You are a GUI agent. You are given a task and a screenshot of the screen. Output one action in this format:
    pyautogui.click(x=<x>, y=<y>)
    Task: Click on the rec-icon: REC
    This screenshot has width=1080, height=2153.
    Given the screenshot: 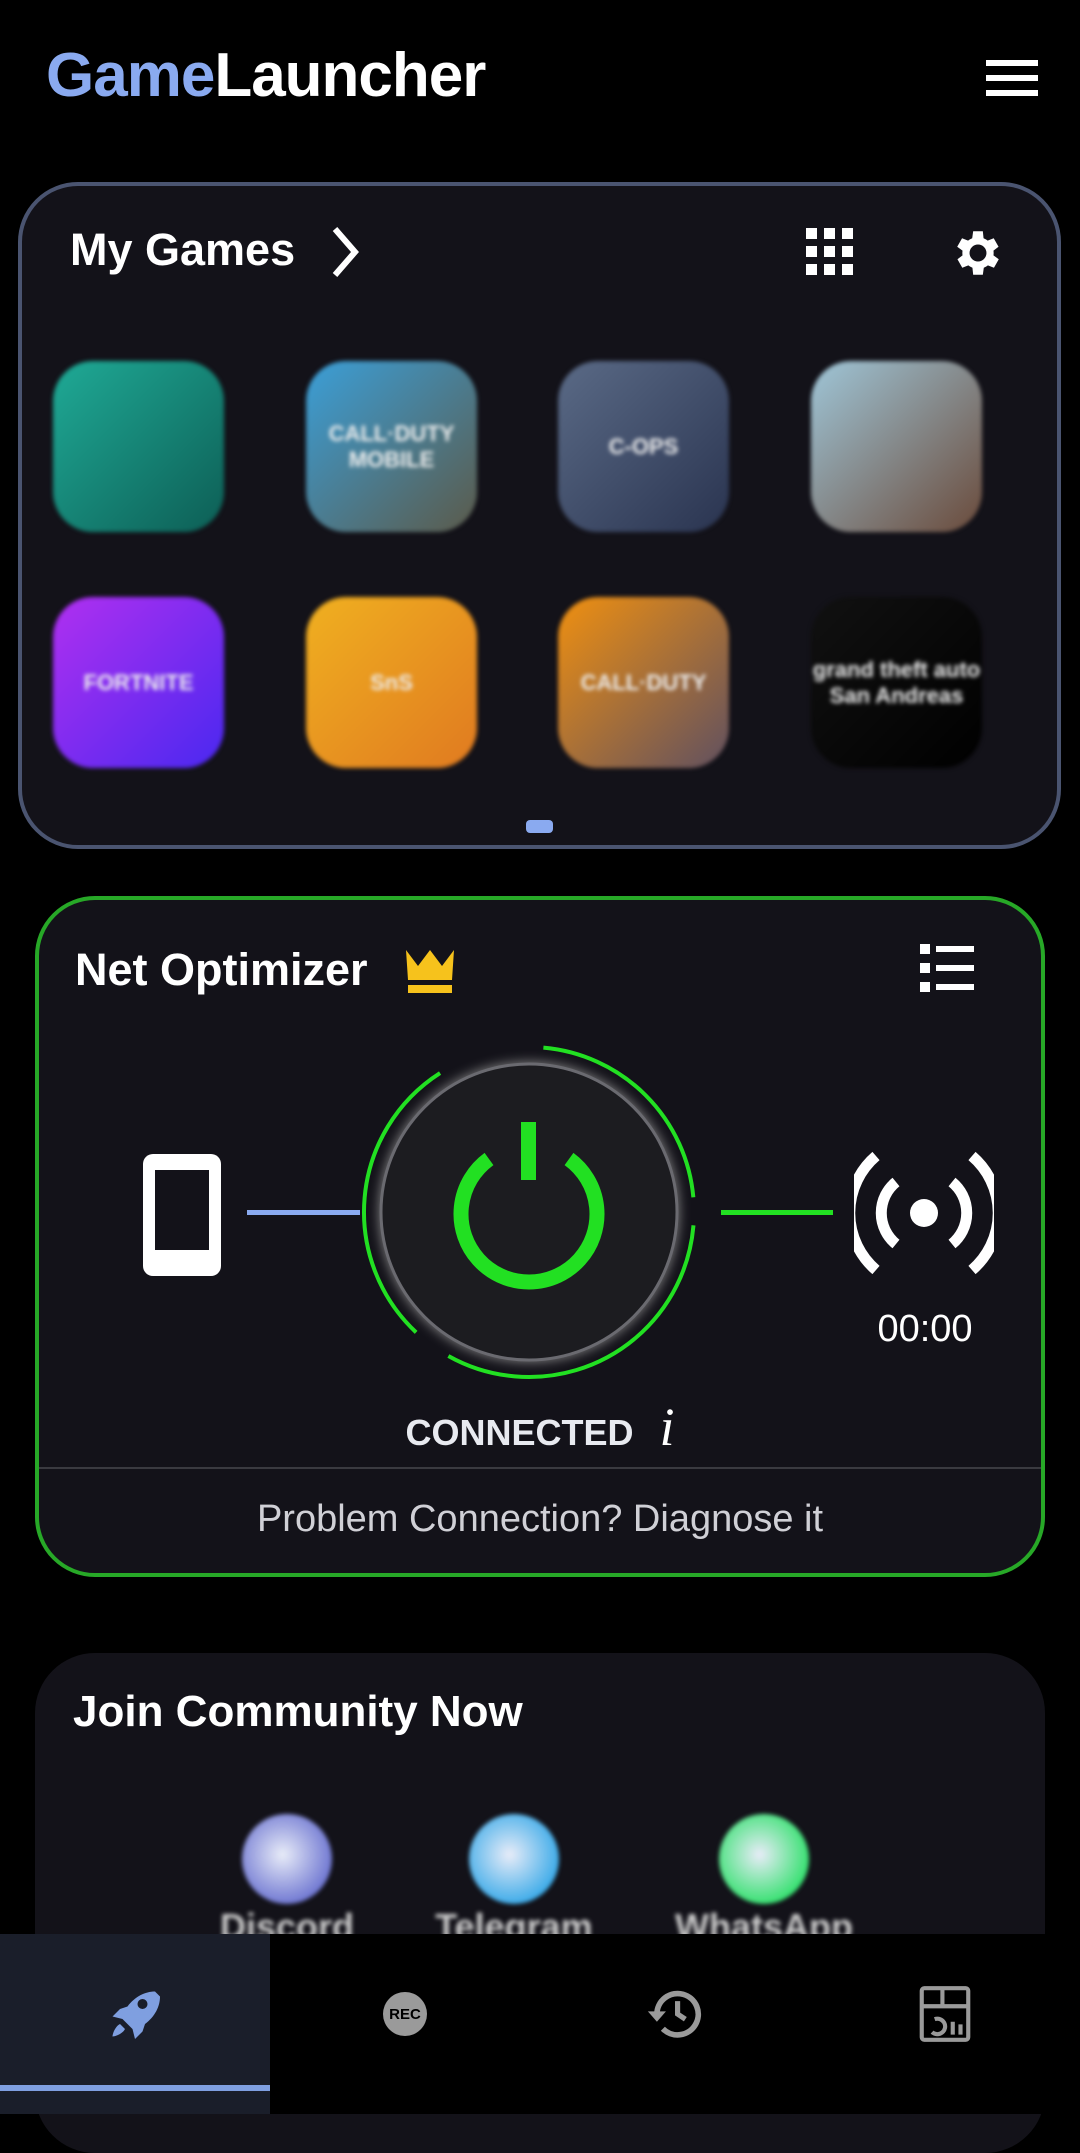 What is the action you would take?
    pyautogui.click(x=405, y=2014)
    